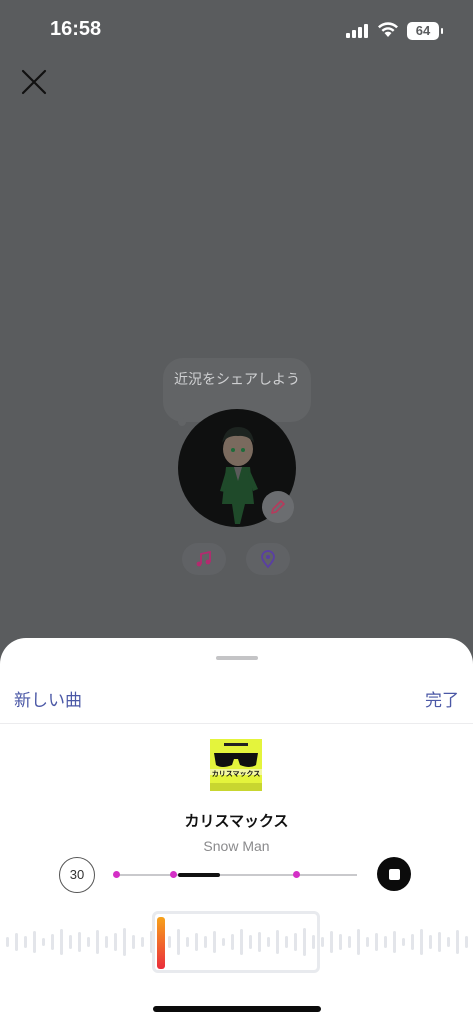 The image size is (473, 1024). What do you see at coordinates (442, 698) in the screenshot?
I see `done-button: 完了` at bounding box center [442, 698].